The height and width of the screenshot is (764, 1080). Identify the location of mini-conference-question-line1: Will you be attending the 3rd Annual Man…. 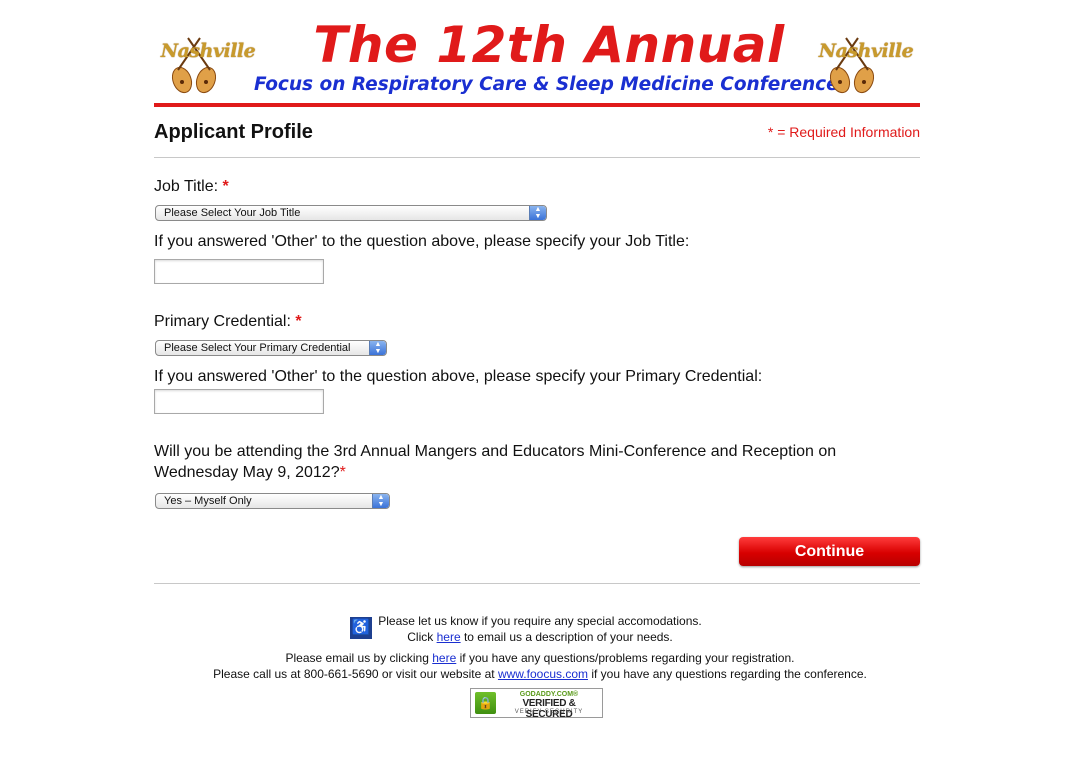
(495, 451).